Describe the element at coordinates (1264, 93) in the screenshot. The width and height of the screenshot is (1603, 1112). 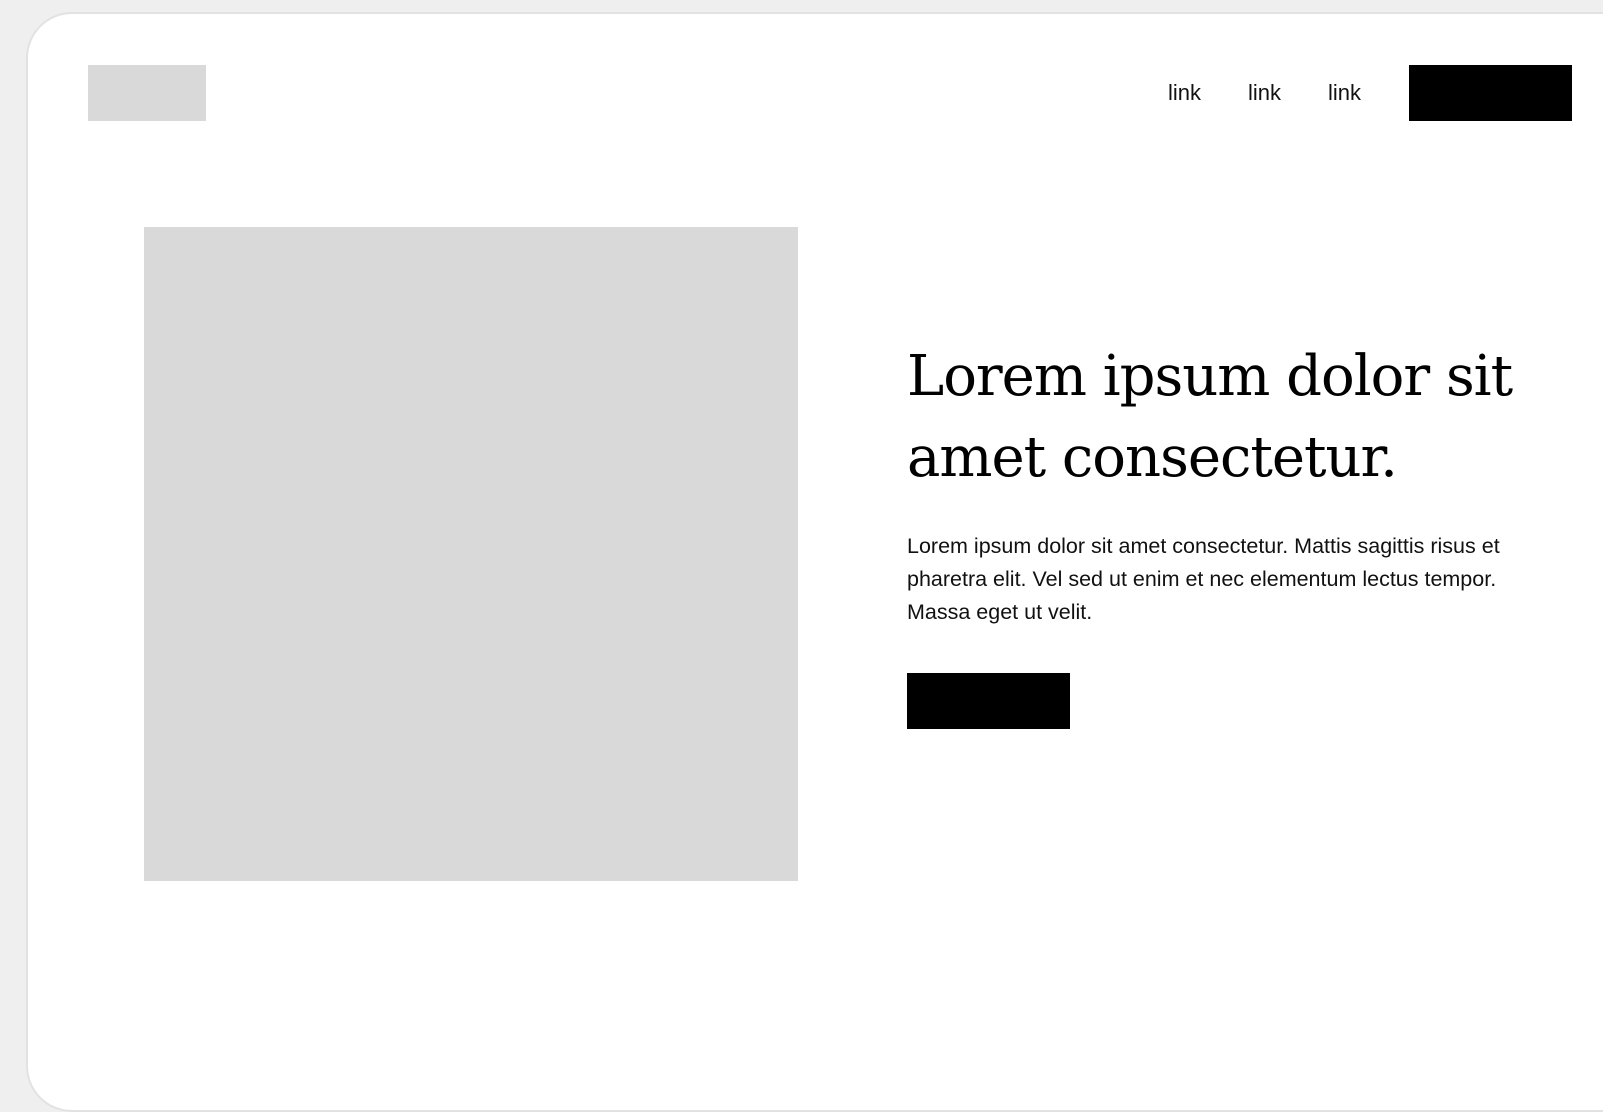
I see `nav-link-2: link` at that location.